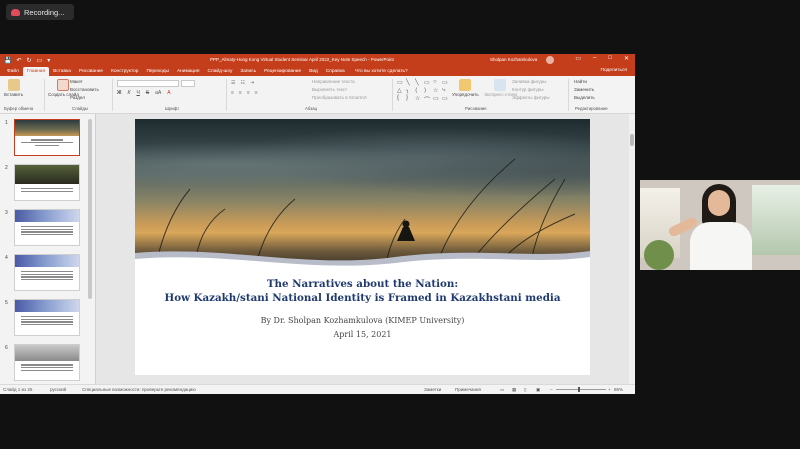 This screenshot has width=800, height=449. I want to click on reading-view-icon: ▯, so click(525, 390).